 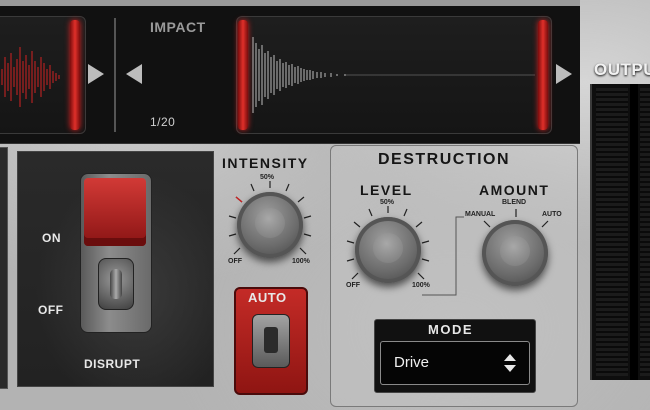 I want to click on intensity-tick-max: 100%, so click(x=301, y=261).